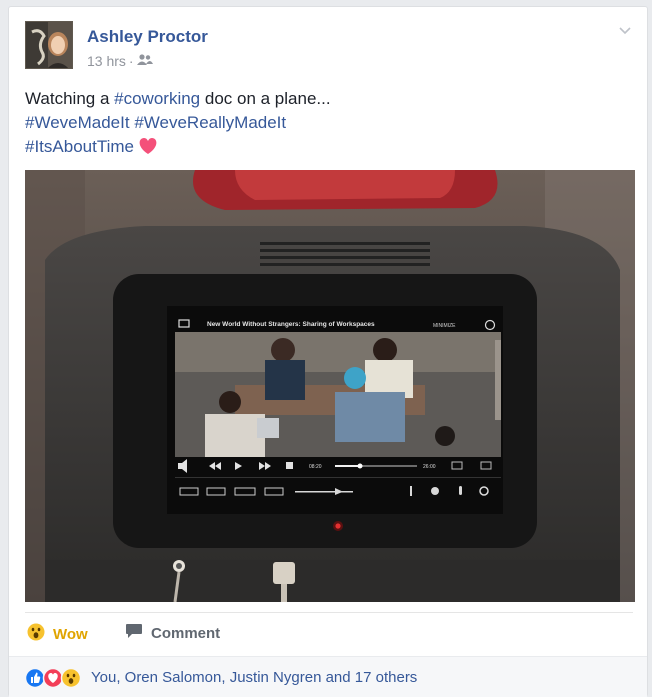 The height and width of the screenshot is (697, 652). Describe the element at coordinates (315, 467) in the screenshot. I see `screen-time-elapsed: 08:20` at that location.